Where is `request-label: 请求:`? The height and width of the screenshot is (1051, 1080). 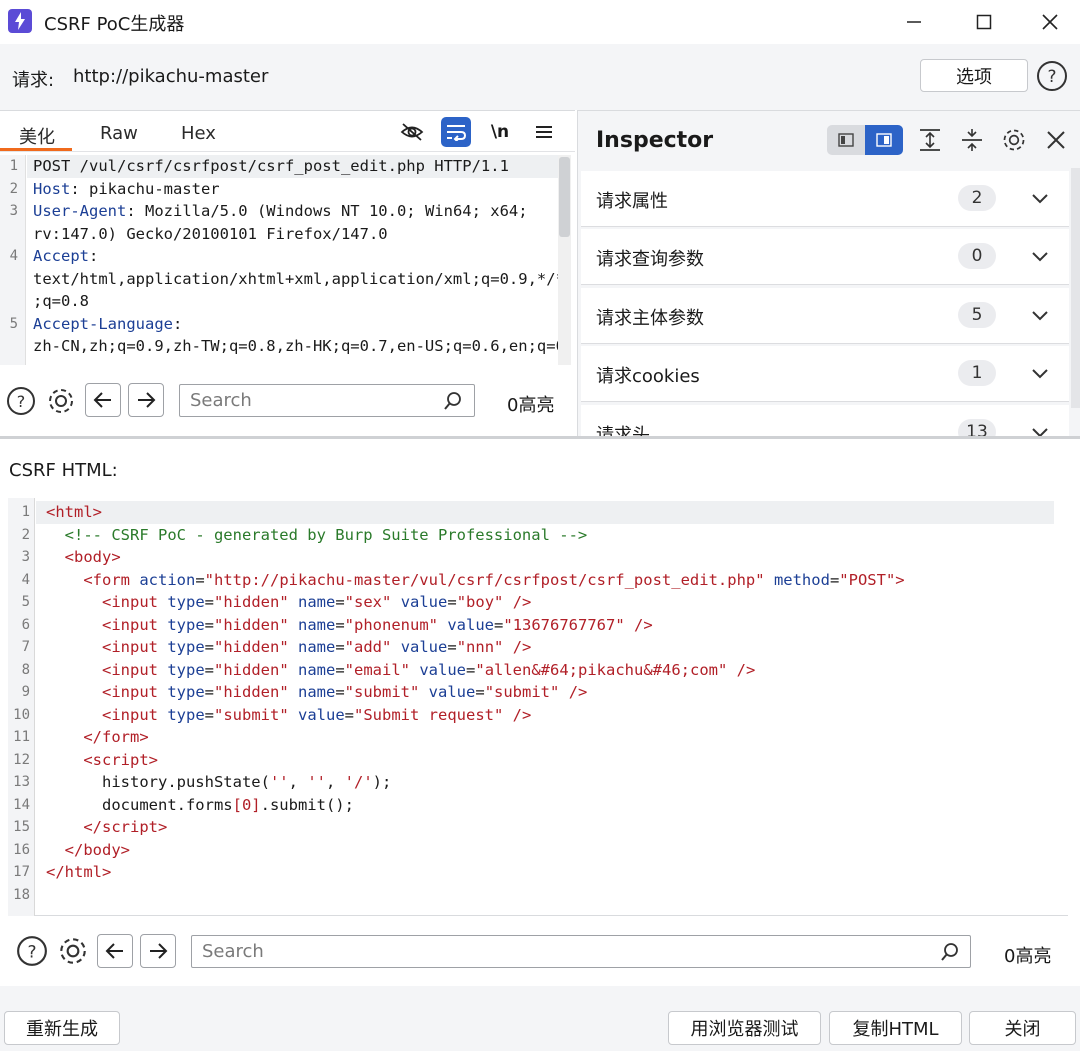
request-label: 请求: is located at coordinates (33, 80).